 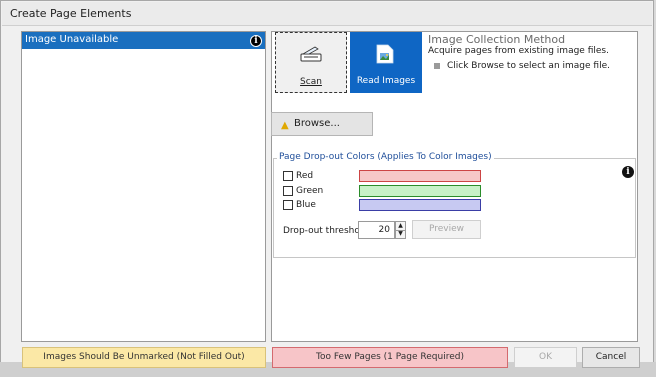 I want to click on red-swatch, so click(x=420, y=176).